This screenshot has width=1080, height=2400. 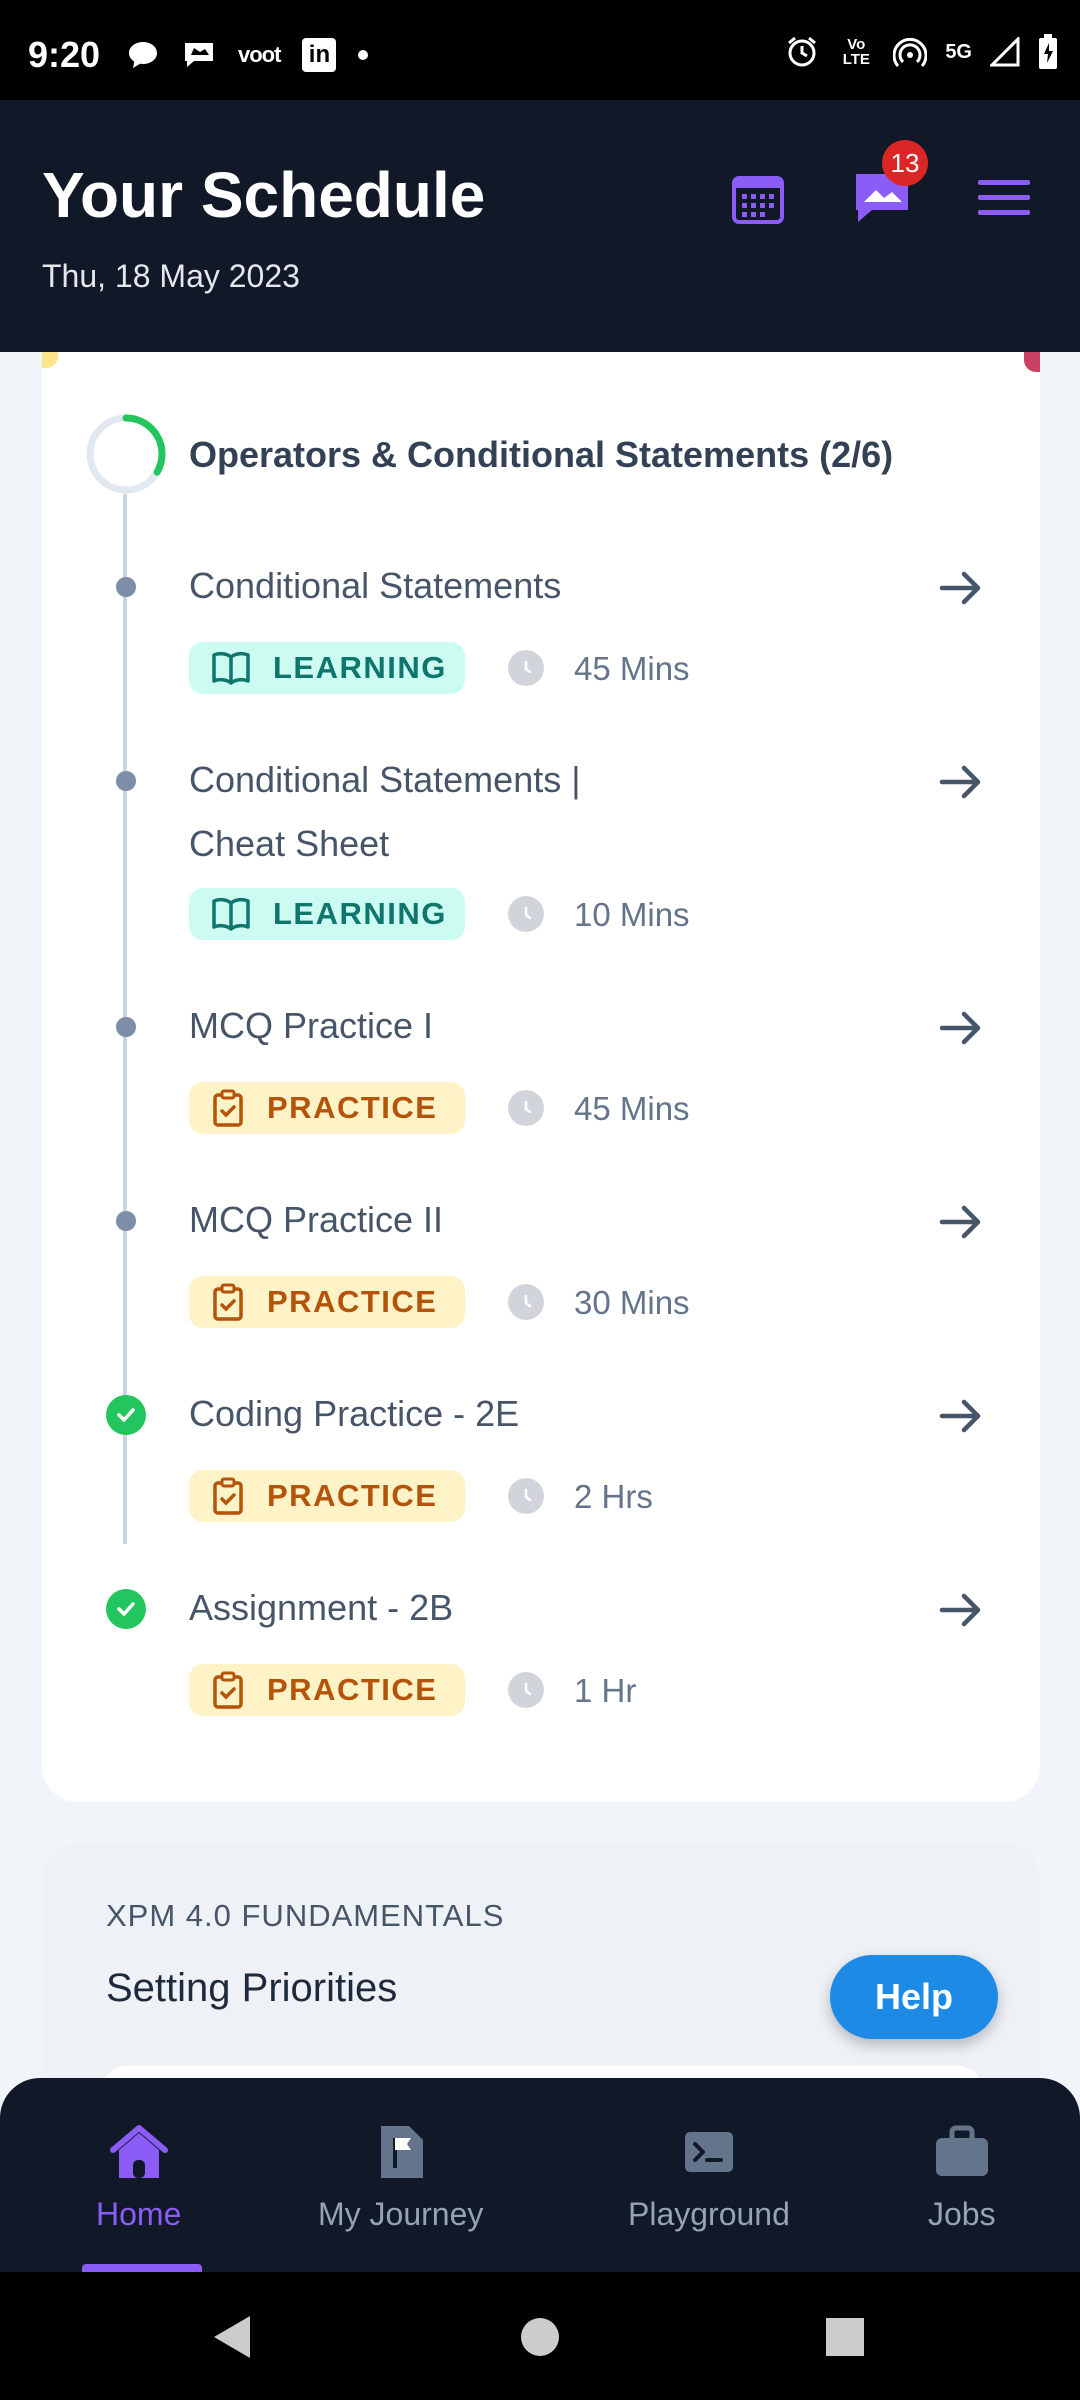 What do you see at coordinates (709, 2177) in the screenshot?
I see `nav-playground: Playground` at bounding box center [709, 2177].